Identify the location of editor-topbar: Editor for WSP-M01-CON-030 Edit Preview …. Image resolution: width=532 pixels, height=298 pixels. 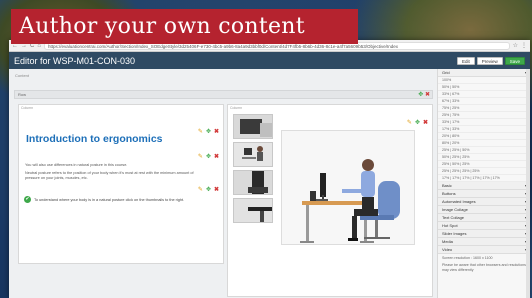
(269, 60).